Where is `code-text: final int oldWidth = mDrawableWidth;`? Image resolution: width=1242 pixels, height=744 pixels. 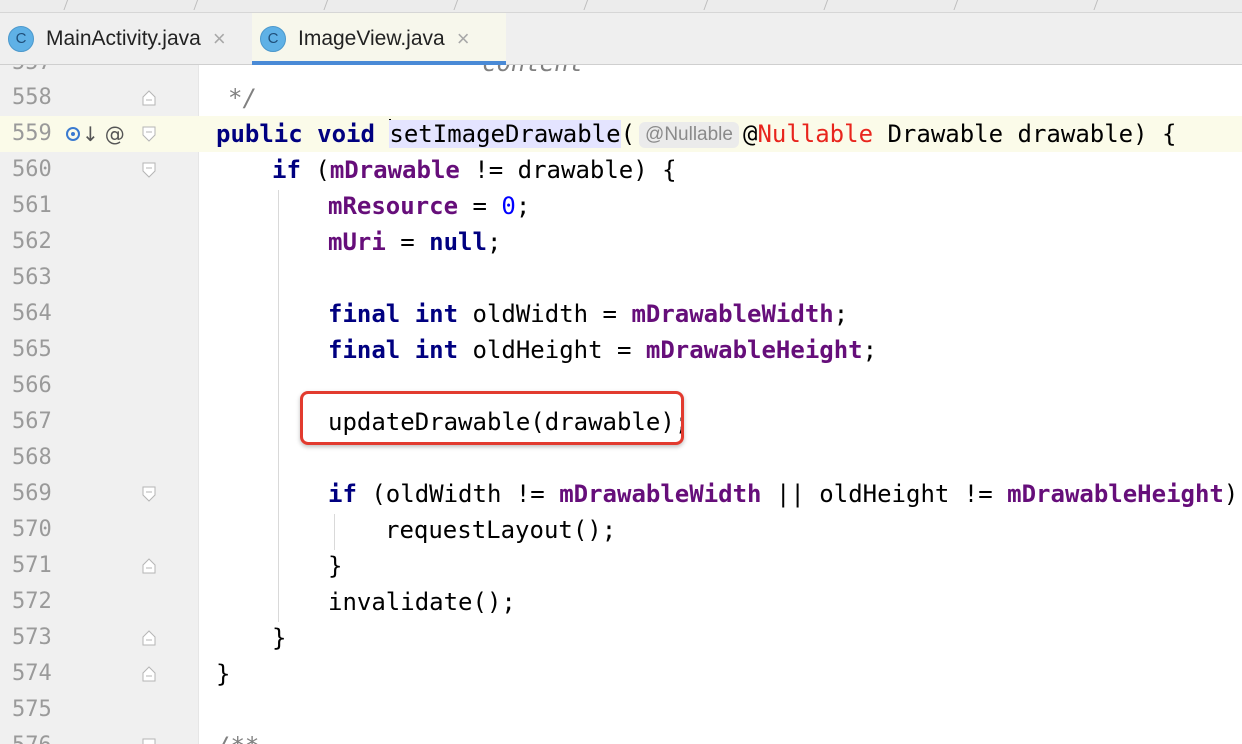 code-text: final int oldWidth = mDrawableWidth; is located at coordinates (588, 314).